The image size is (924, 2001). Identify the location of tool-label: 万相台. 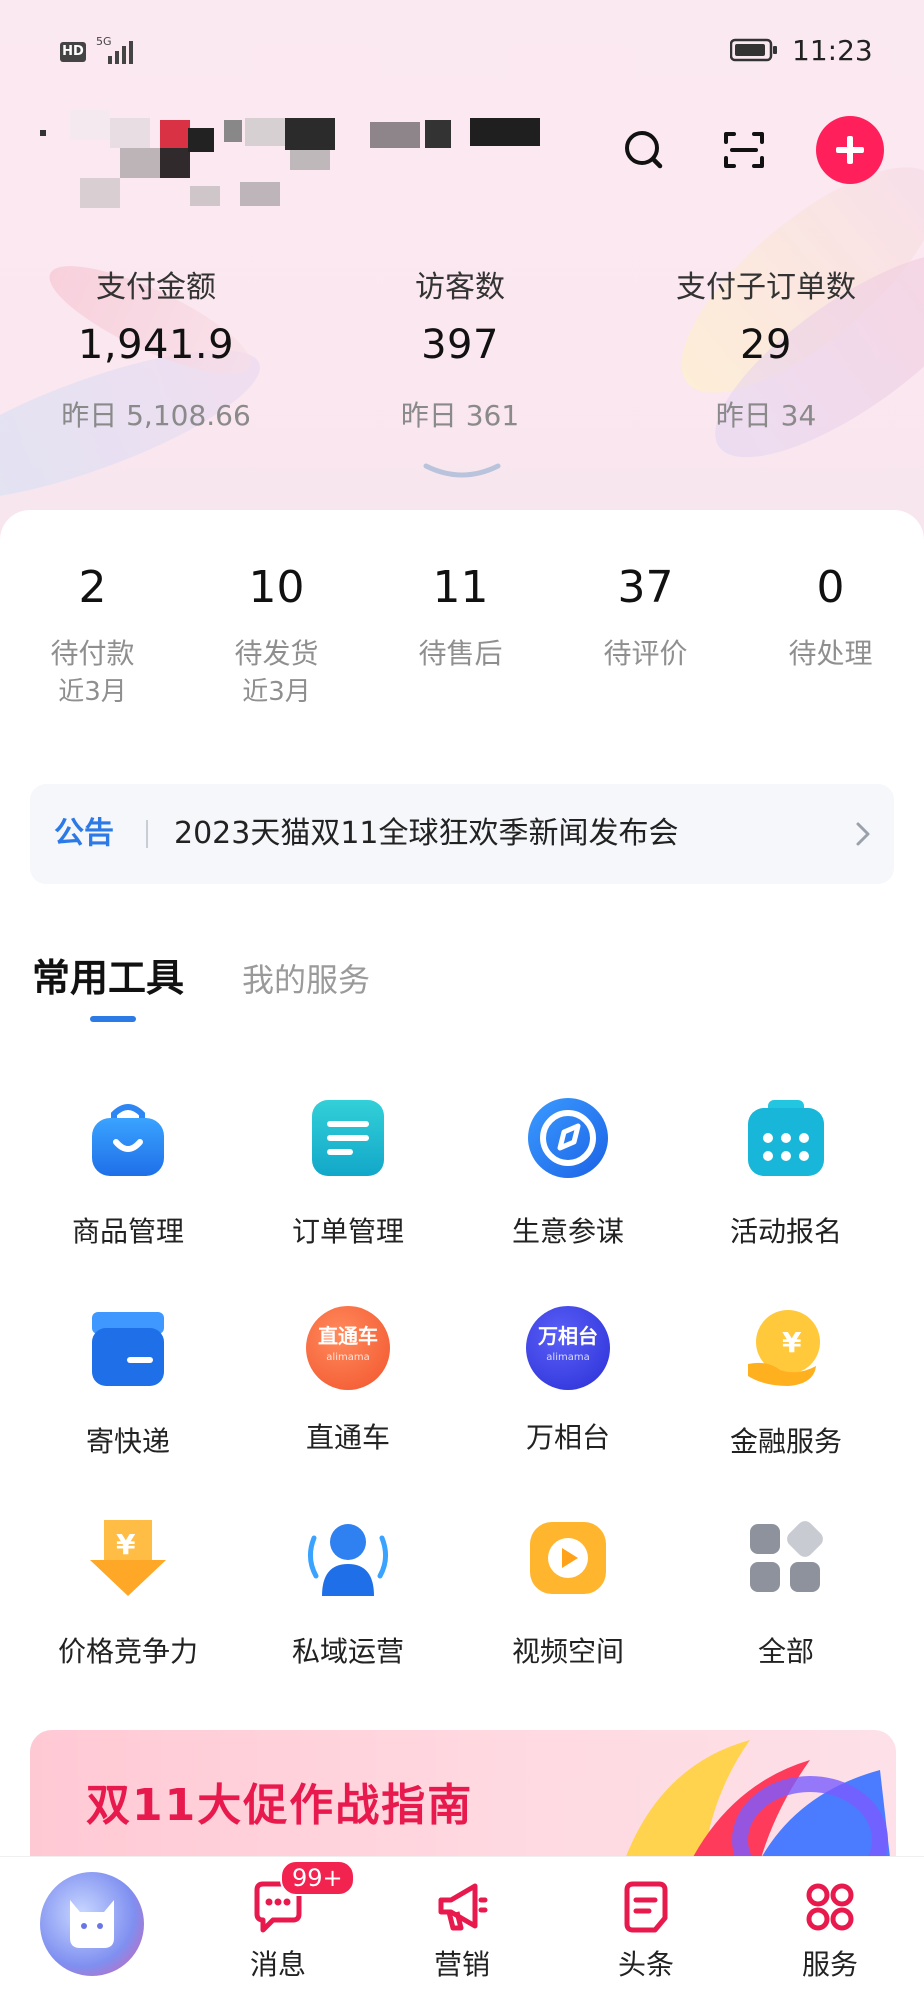
(567, 1437).